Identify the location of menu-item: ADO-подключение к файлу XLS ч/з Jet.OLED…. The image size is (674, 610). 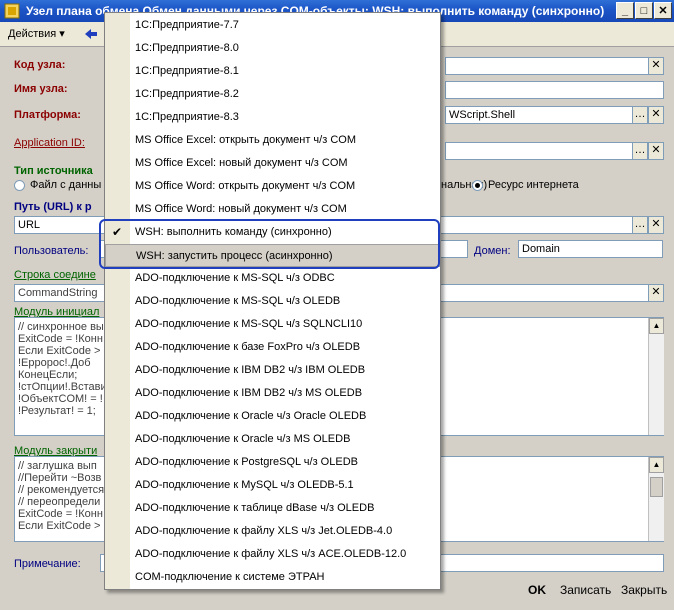
(272, 531).